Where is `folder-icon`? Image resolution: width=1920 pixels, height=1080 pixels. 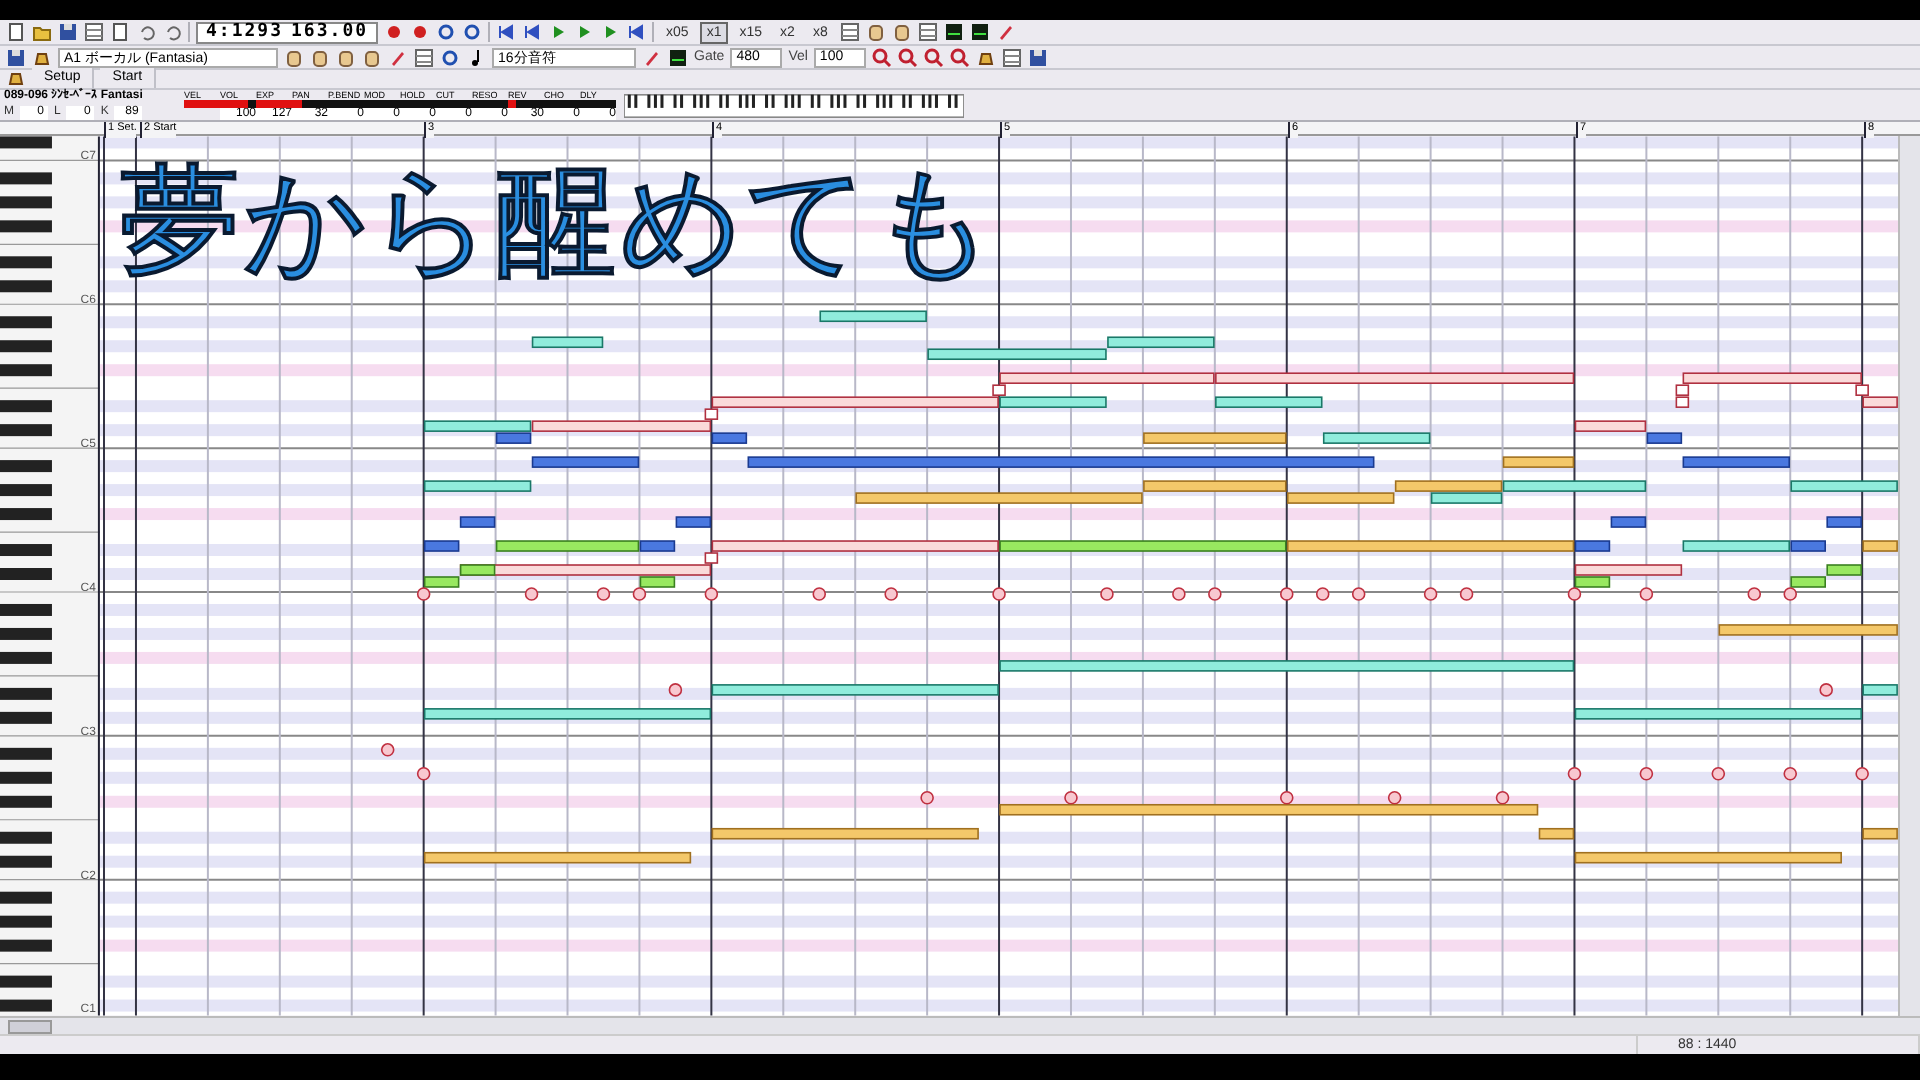
folder-icon is located at coordinates (42, 32).